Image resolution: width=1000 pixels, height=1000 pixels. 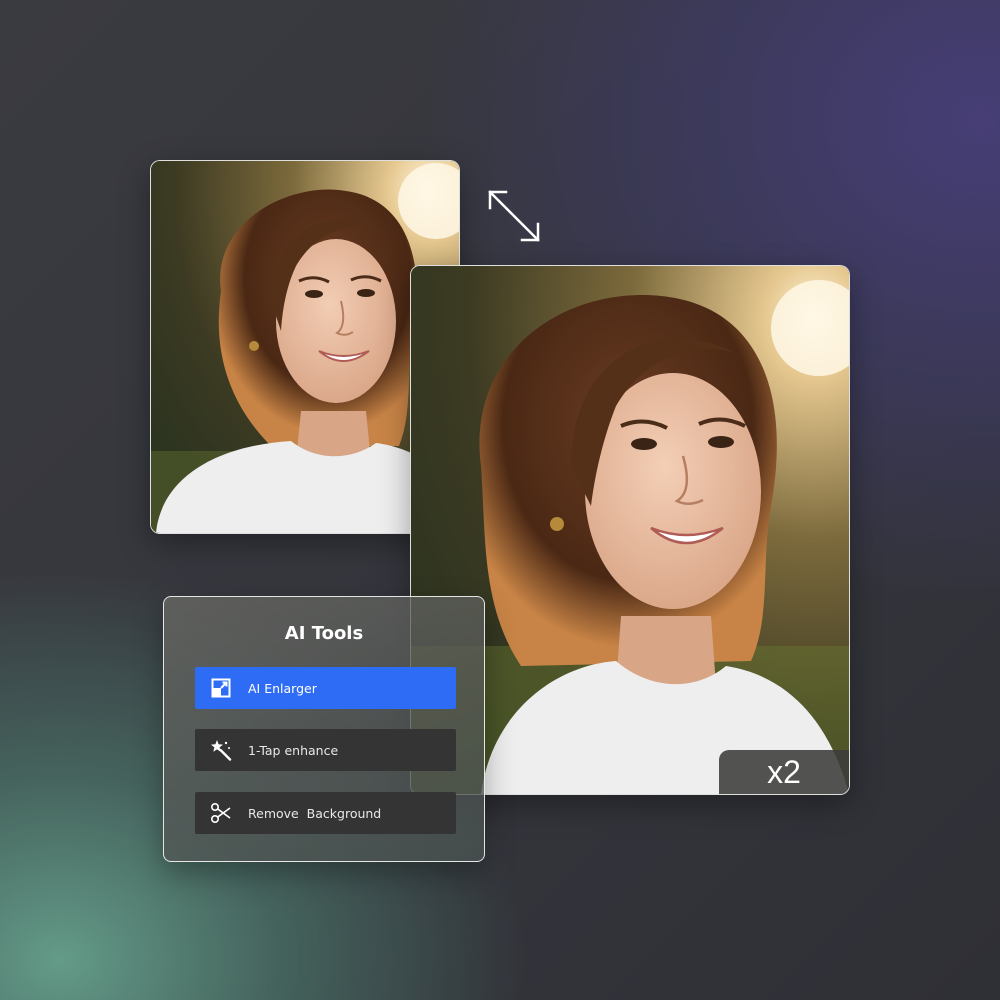 I want to click on panel-title: AI Tools, so click(x=324, y=633).